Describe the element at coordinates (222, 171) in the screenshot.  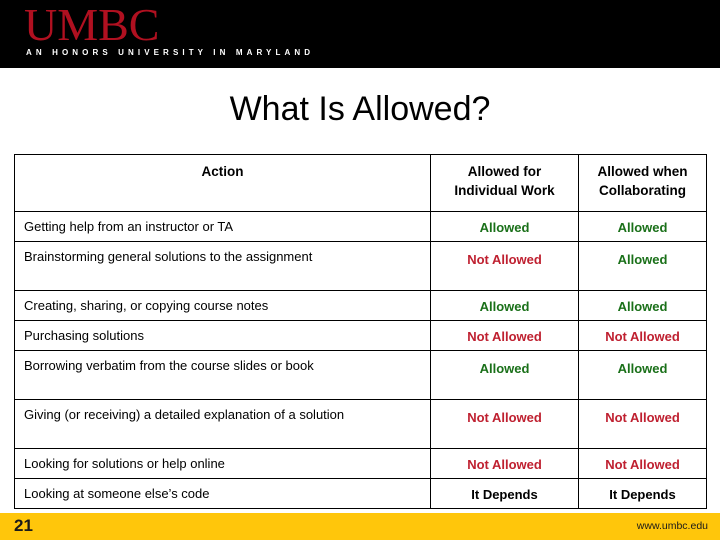
I see `column-header-action-label: Action` at that location.